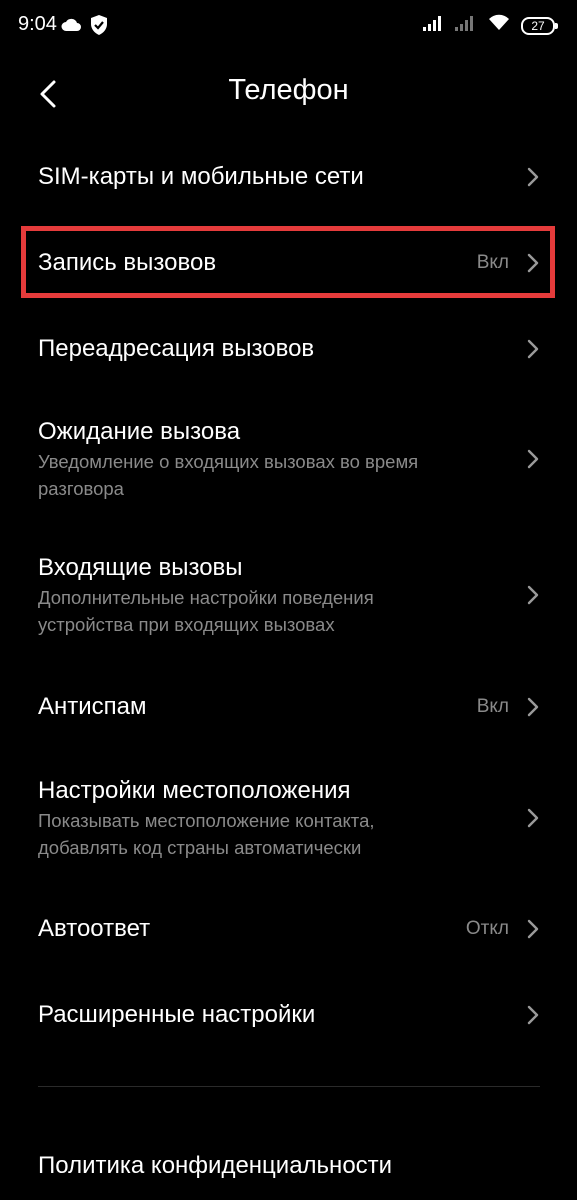  What do you see at coordinates (288, 707) in the screenshot?
I see `antispam-item: Антиспам Вкл` at bounding box center [288, 707].